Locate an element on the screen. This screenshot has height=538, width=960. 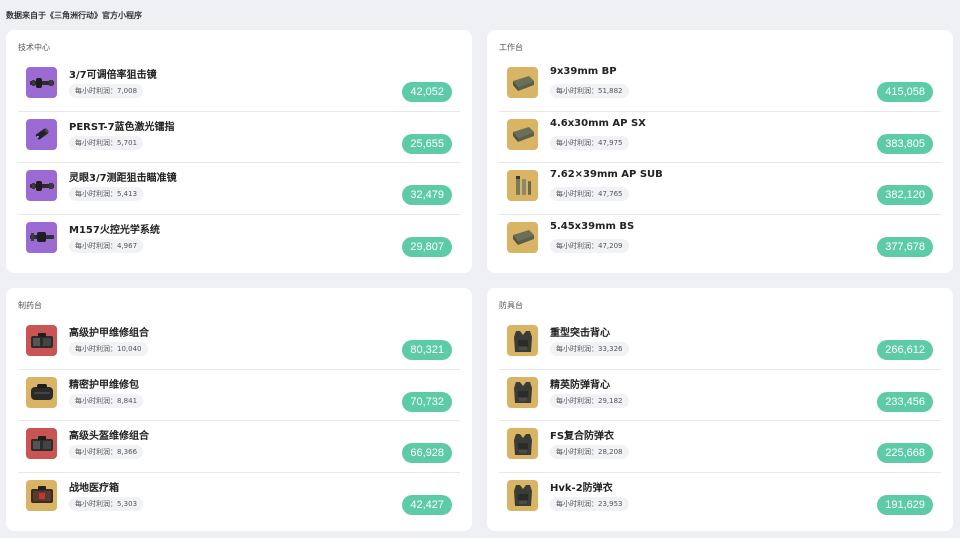
list-item: 灵眼3/7测距狙击瞄准镜每小时利润：5,413 32,479 is located at coordinates (239, 189).